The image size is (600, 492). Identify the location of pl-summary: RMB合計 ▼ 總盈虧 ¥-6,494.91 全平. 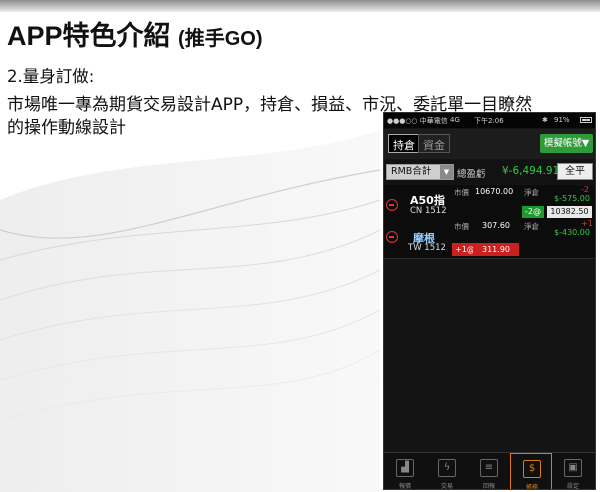
(489, 172).